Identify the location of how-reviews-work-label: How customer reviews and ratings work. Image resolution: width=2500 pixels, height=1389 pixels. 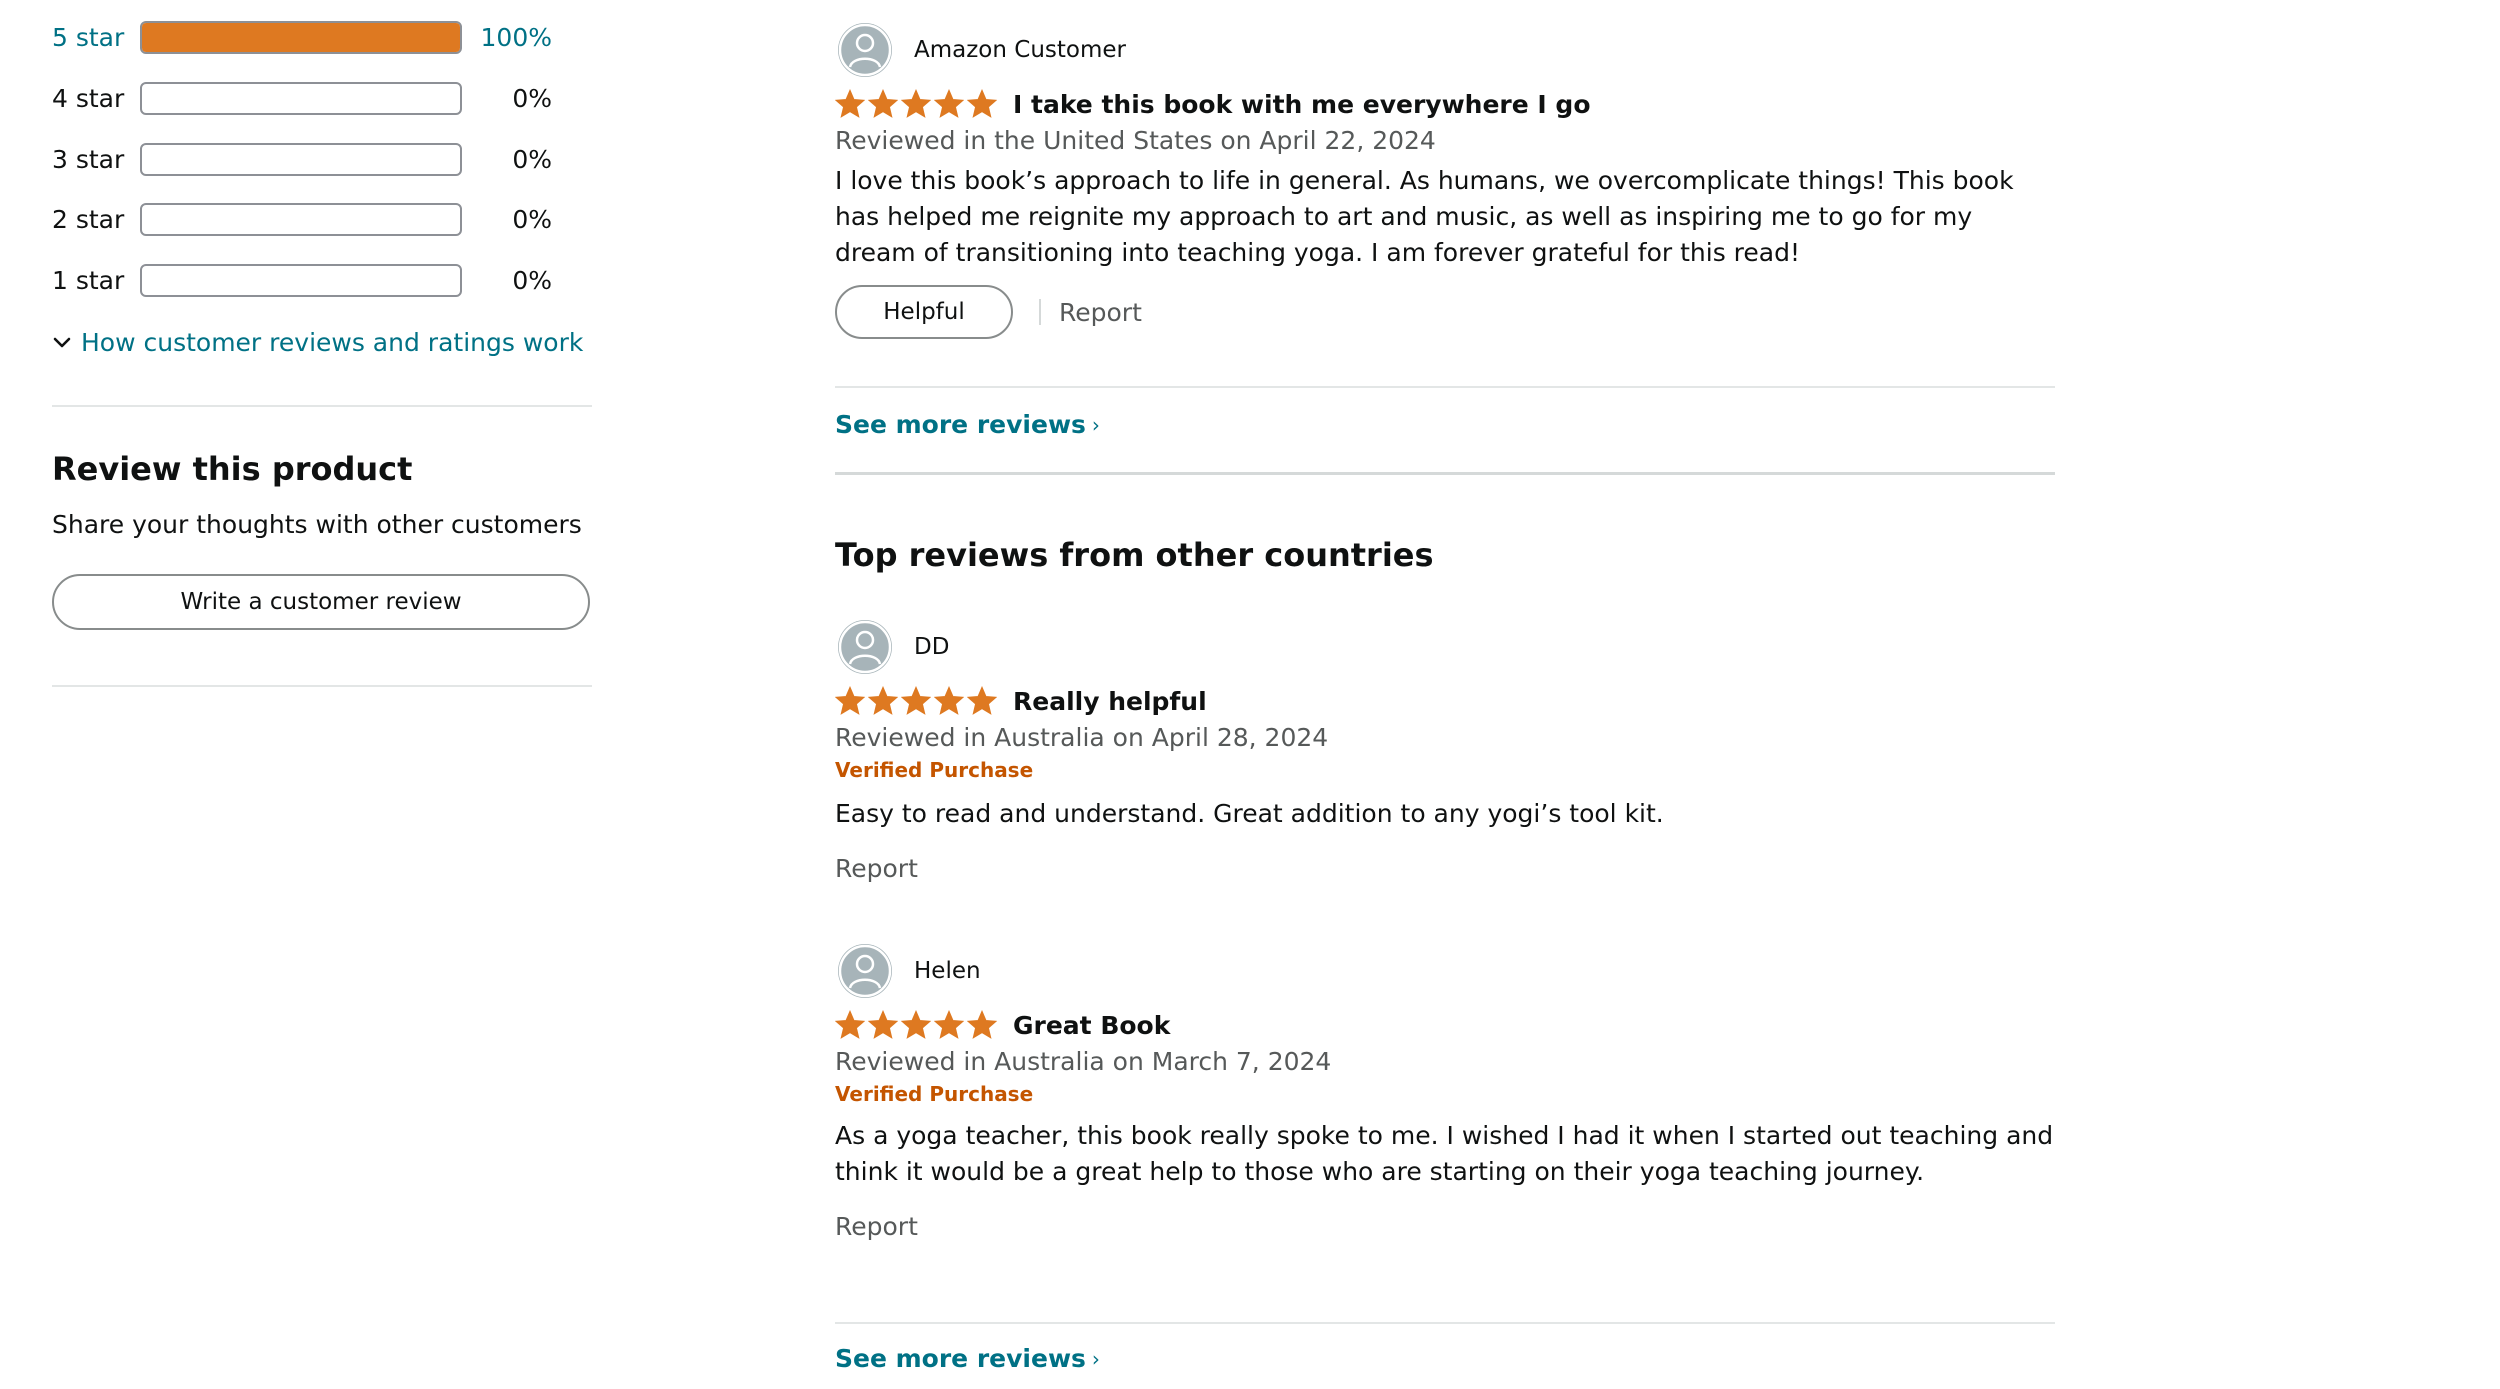
(332, 342).